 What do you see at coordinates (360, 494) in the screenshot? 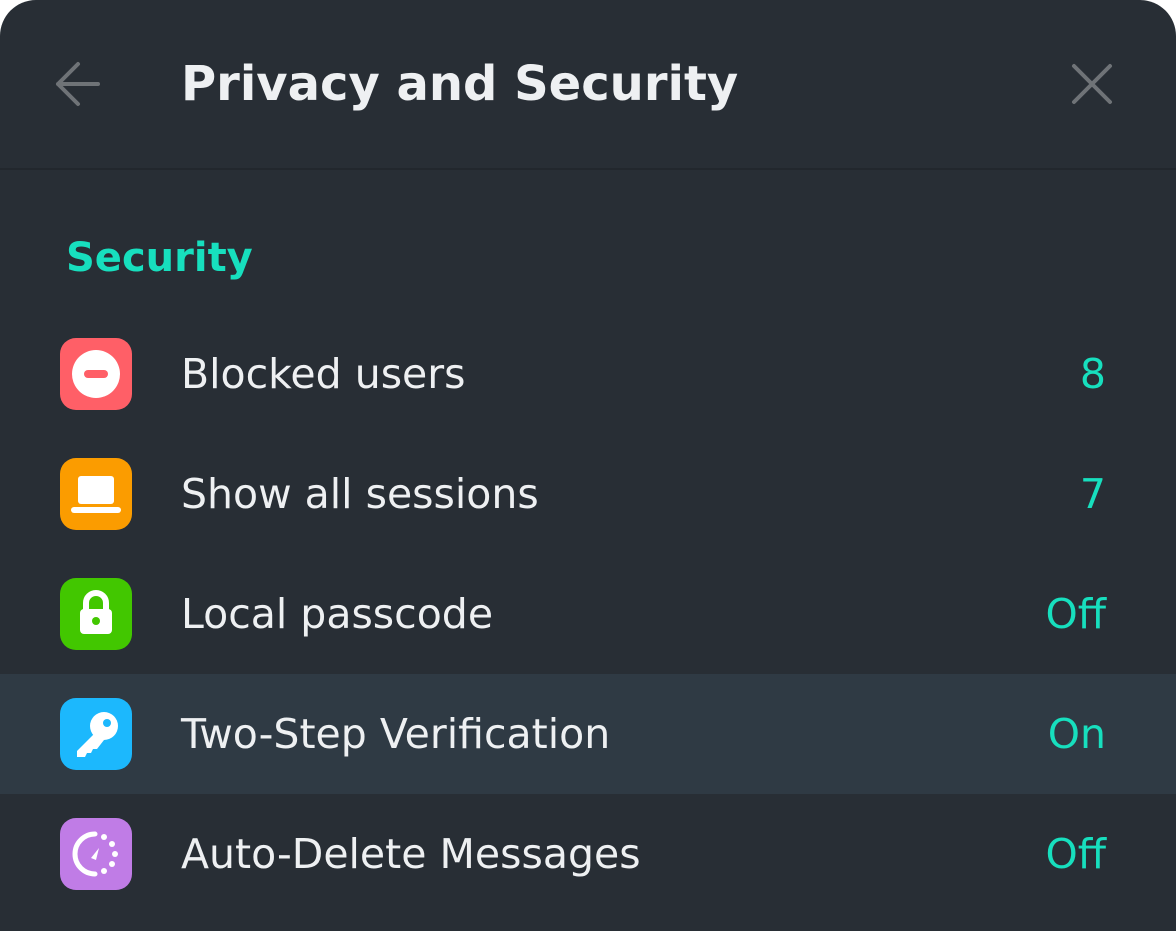
I see `setting-label: Show all sessions` at bounding box center [360, 494].